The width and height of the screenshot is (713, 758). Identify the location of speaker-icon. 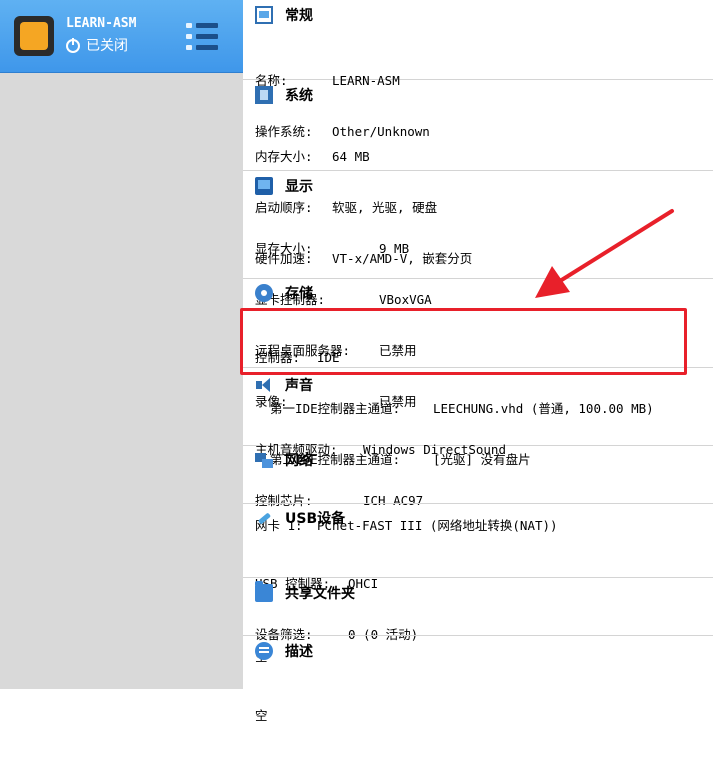
(264, 385).